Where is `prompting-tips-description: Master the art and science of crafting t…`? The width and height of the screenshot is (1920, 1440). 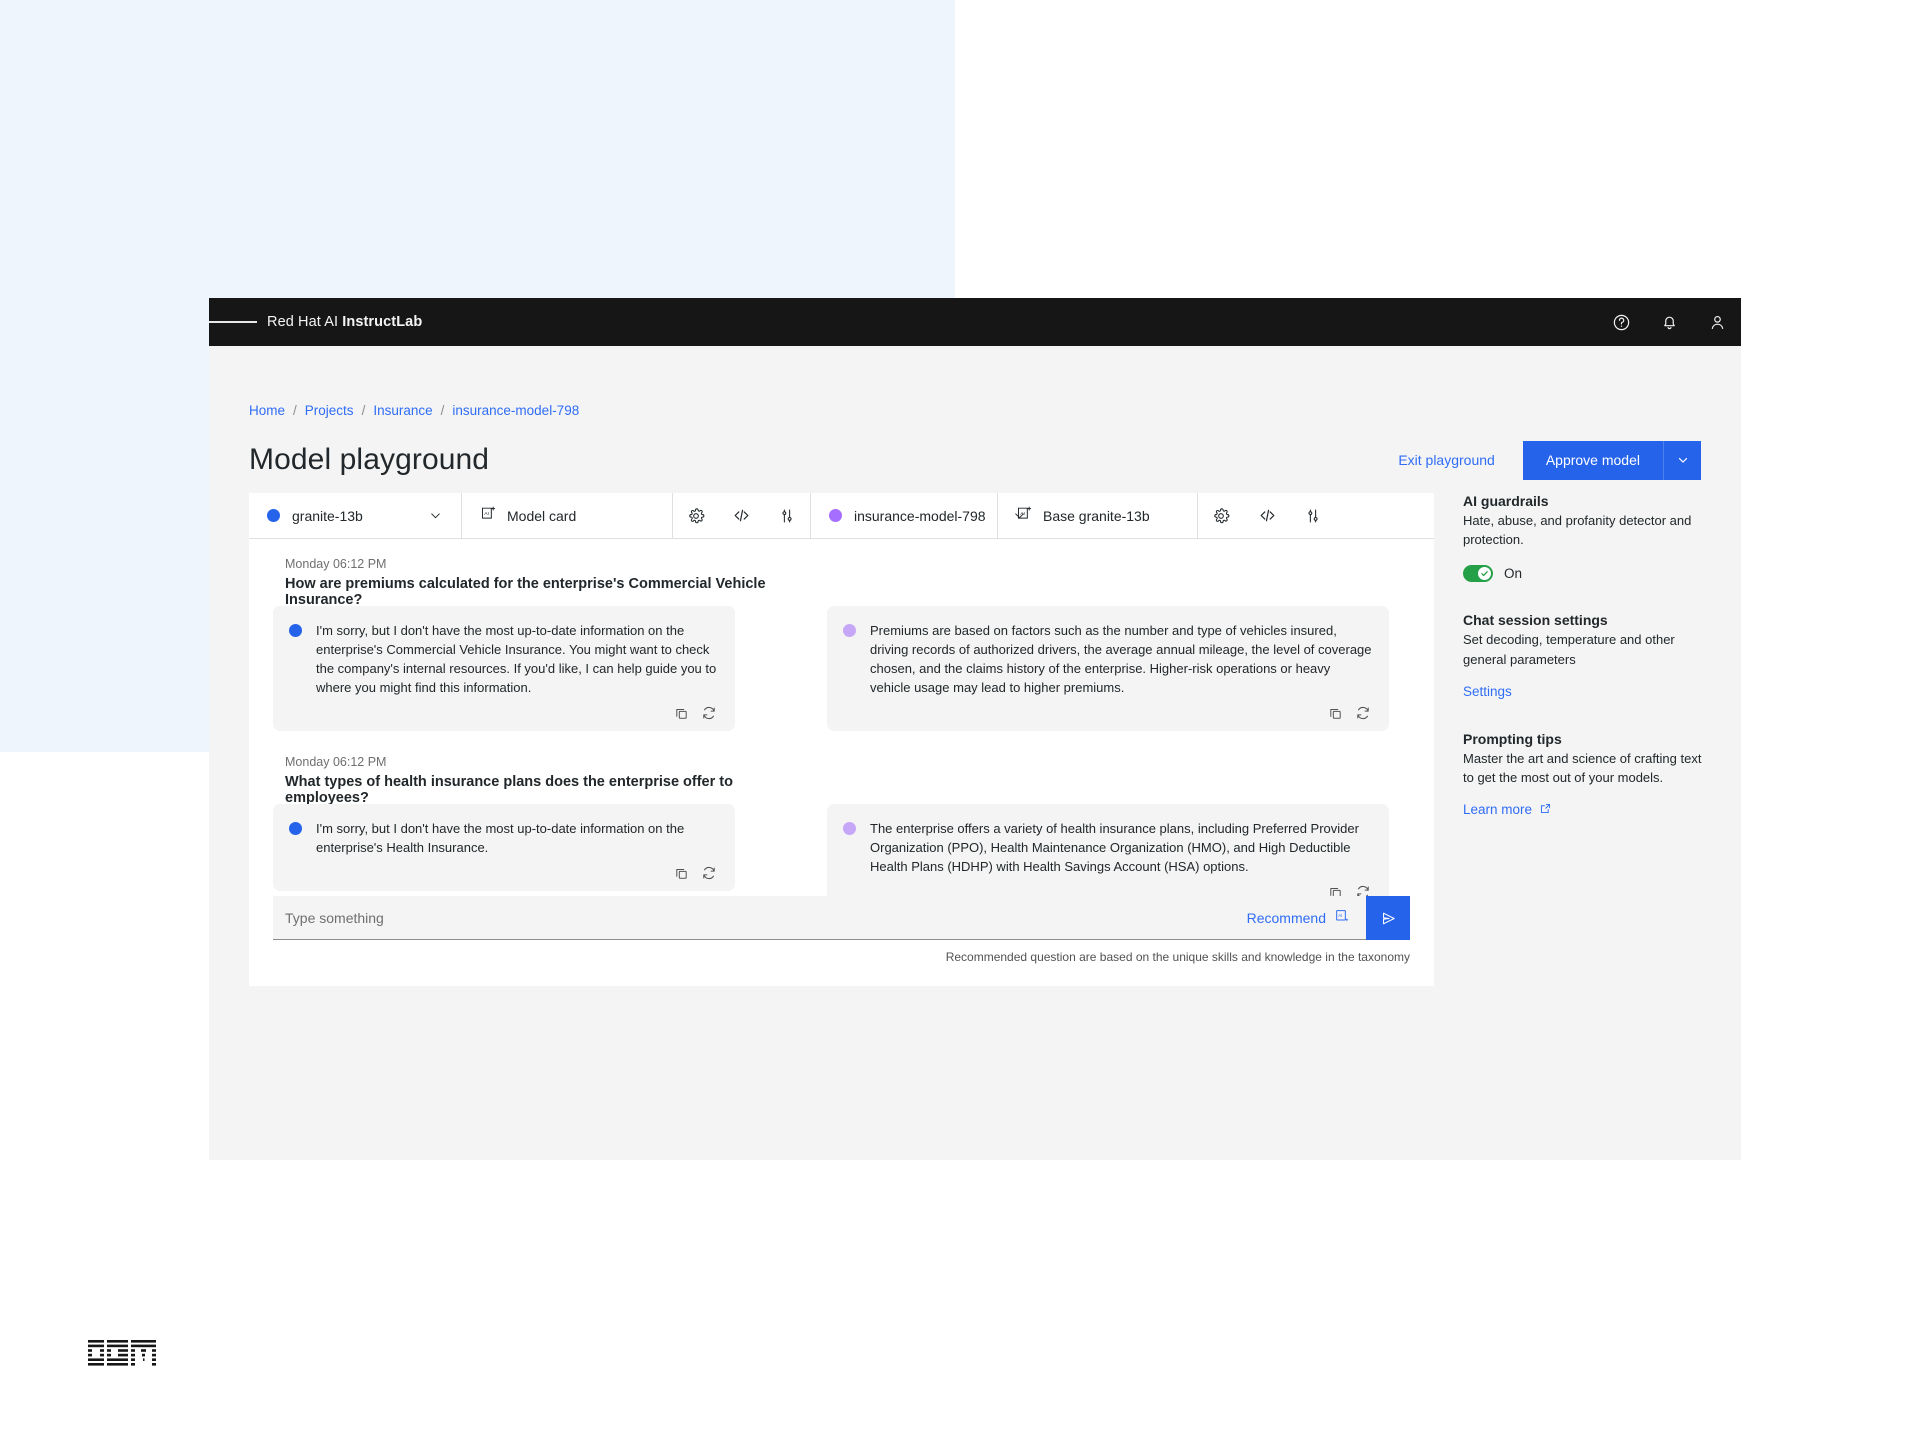
prompting-tips-description: Master the art and science of crafting t… is located at coordinates (1582, 768).